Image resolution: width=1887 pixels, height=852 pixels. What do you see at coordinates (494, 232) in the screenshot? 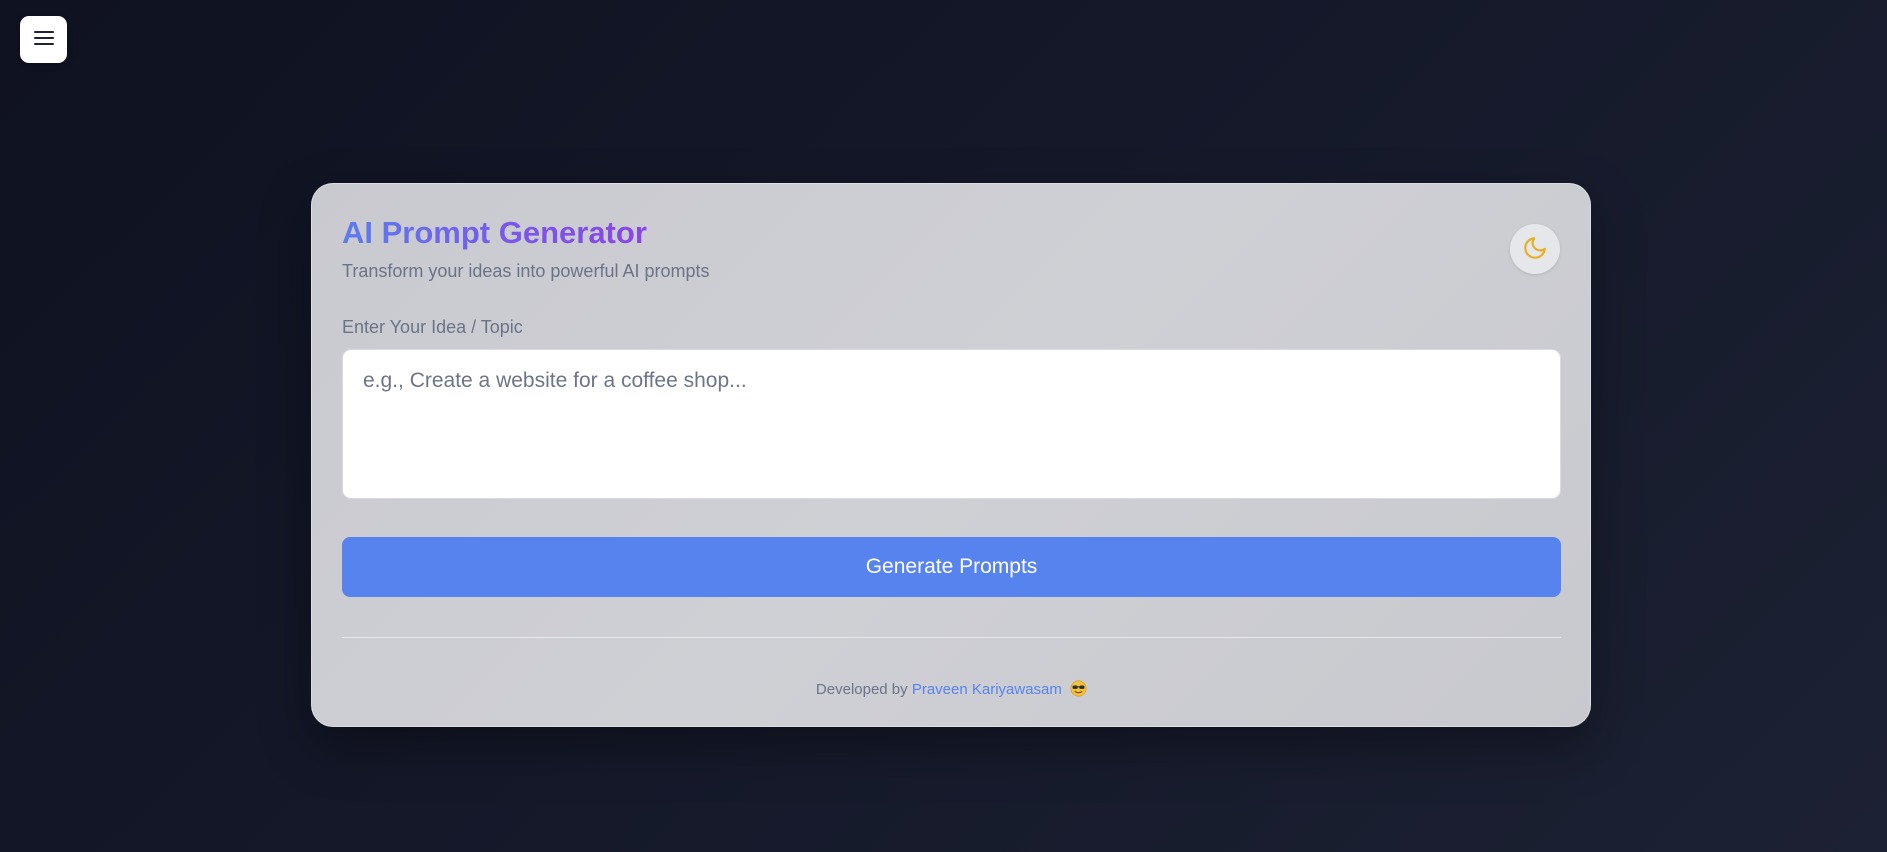
I see `page-title: AI Prompt Generator` at bounding box center [494, 232].